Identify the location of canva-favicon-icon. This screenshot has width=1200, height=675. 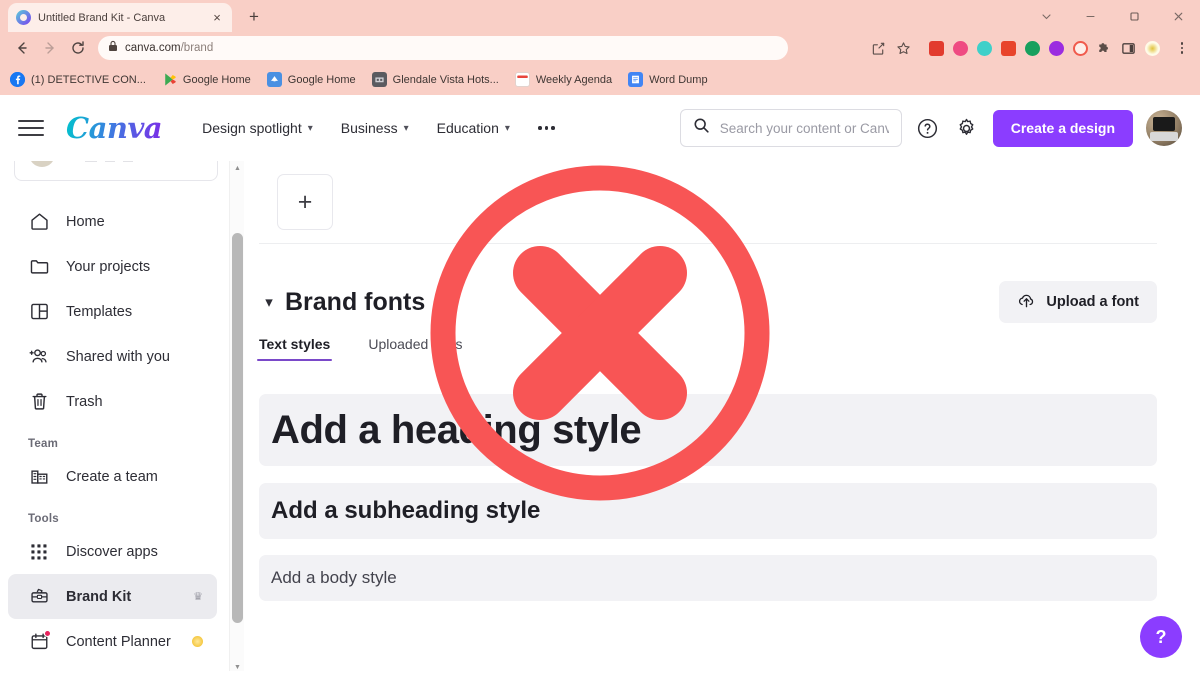
(23, 17).